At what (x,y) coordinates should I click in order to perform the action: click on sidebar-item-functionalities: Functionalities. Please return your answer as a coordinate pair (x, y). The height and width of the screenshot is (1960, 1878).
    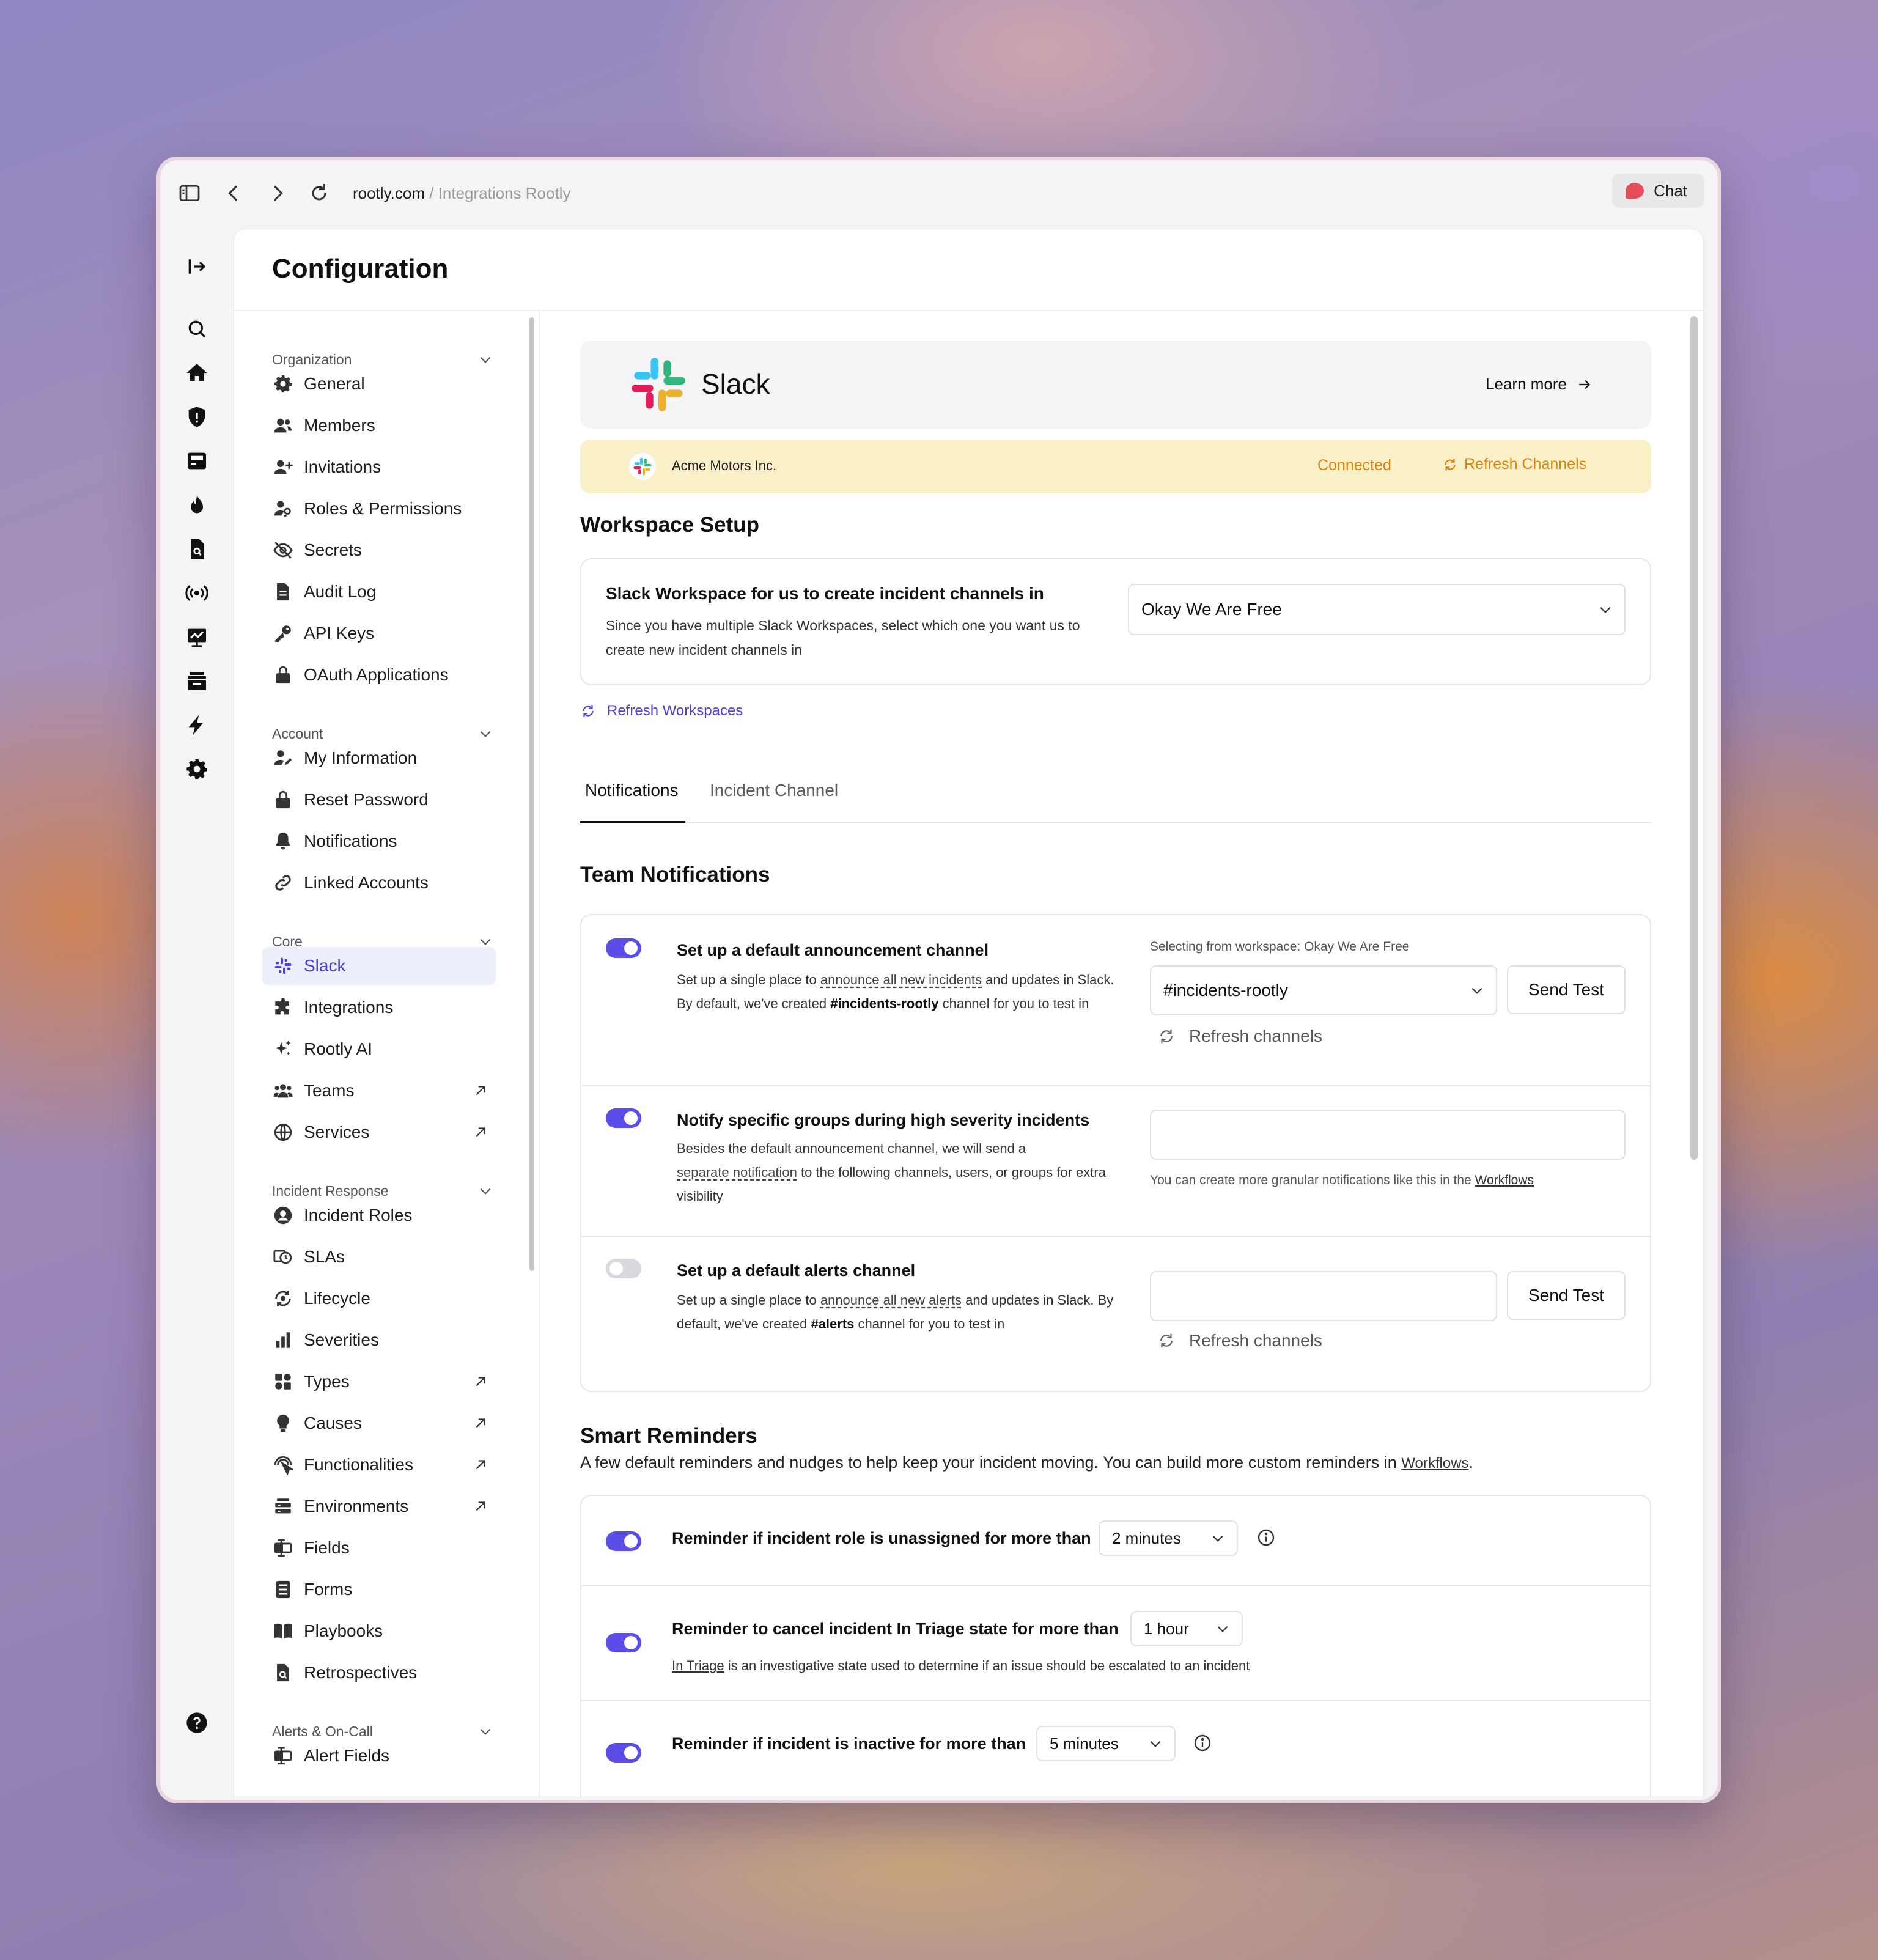
    Looking at the image, I should click on (379, 1465).